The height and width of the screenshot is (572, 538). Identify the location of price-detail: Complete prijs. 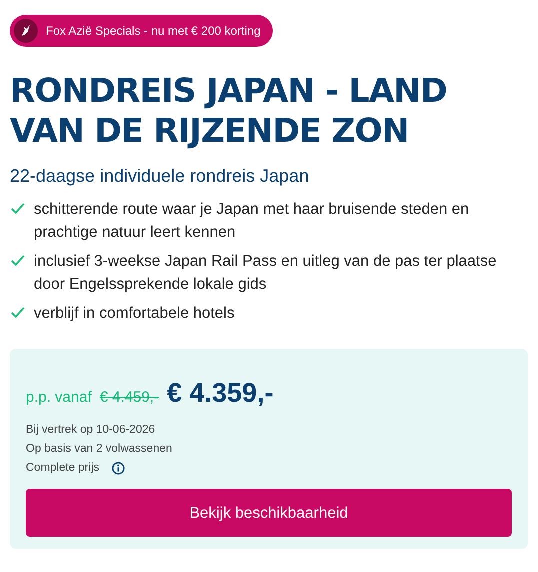
(63, 468).